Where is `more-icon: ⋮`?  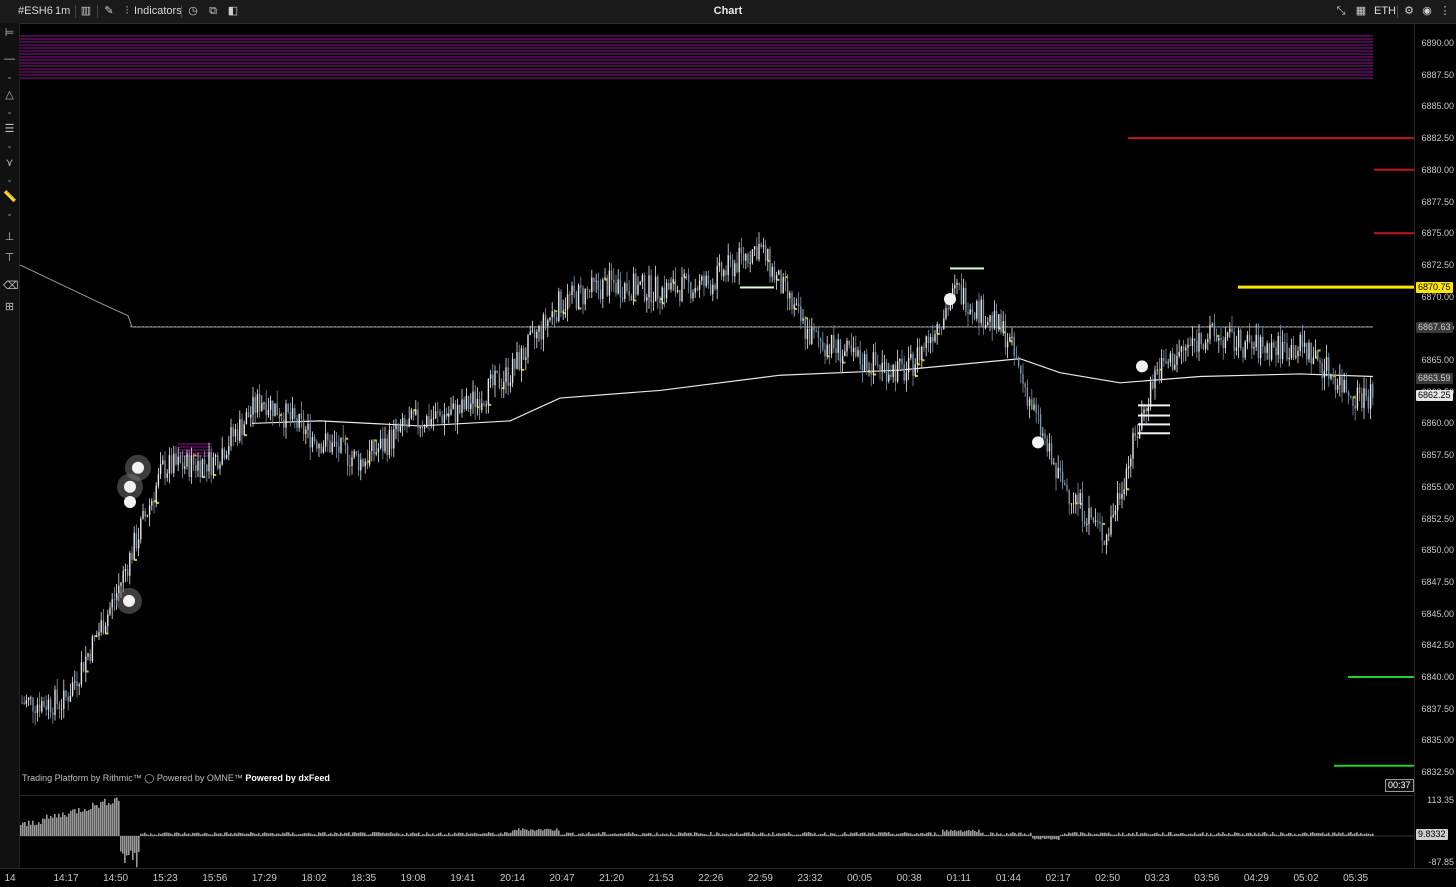 more-icon: ⋮ is located at coordinates (1445, 11).